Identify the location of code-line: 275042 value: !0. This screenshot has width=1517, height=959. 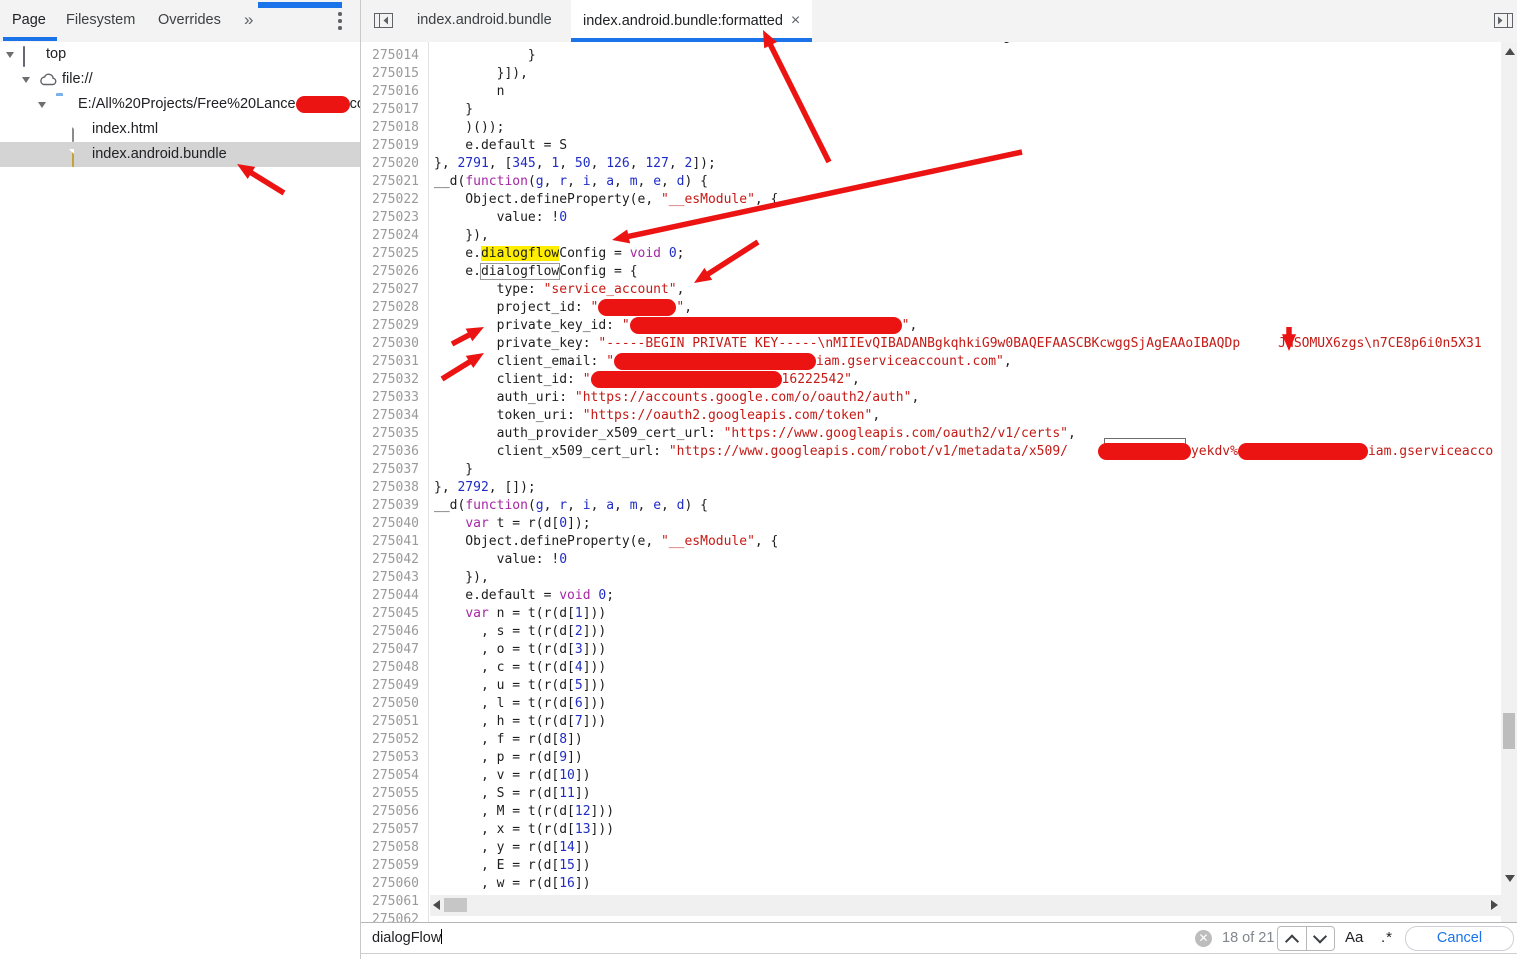
(939, 560).